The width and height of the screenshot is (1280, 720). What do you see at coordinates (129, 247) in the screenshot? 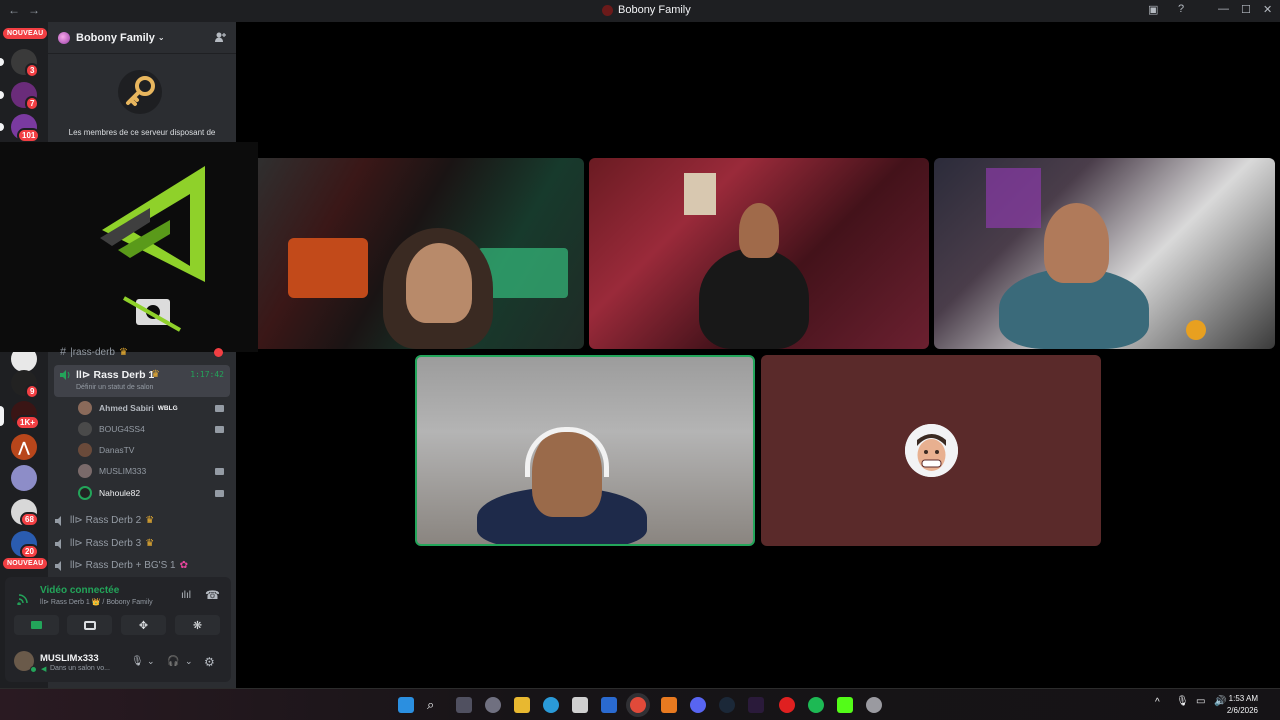
I see `overlay-logo` at bounding box center [129, 247].